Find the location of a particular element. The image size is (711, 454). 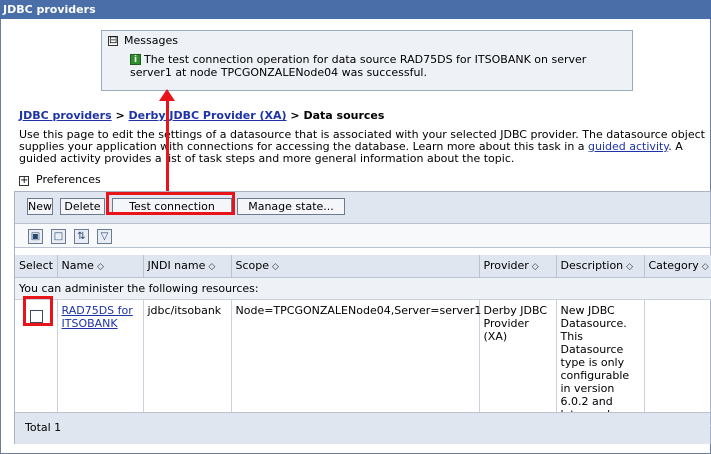

category-cell is located at coordinates (677, 362).